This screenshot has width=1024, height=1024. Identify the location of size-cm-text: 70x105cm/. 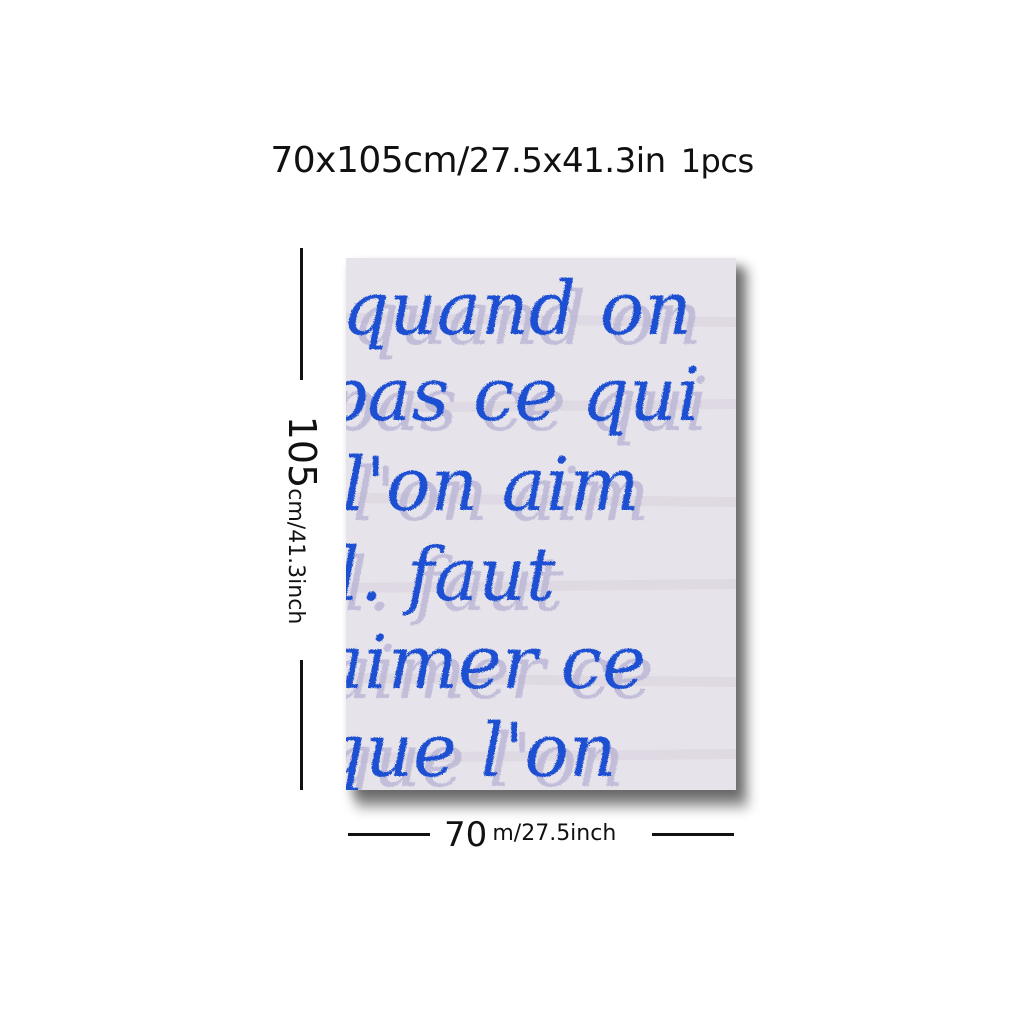
(369, 160).